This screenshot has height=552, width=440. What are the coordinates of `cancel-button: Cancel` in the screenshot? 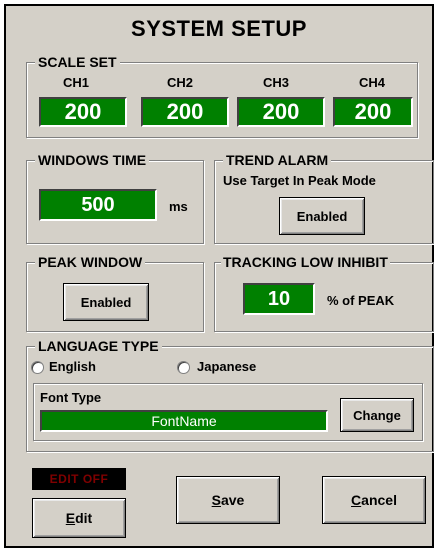 It's located at (374, 500).